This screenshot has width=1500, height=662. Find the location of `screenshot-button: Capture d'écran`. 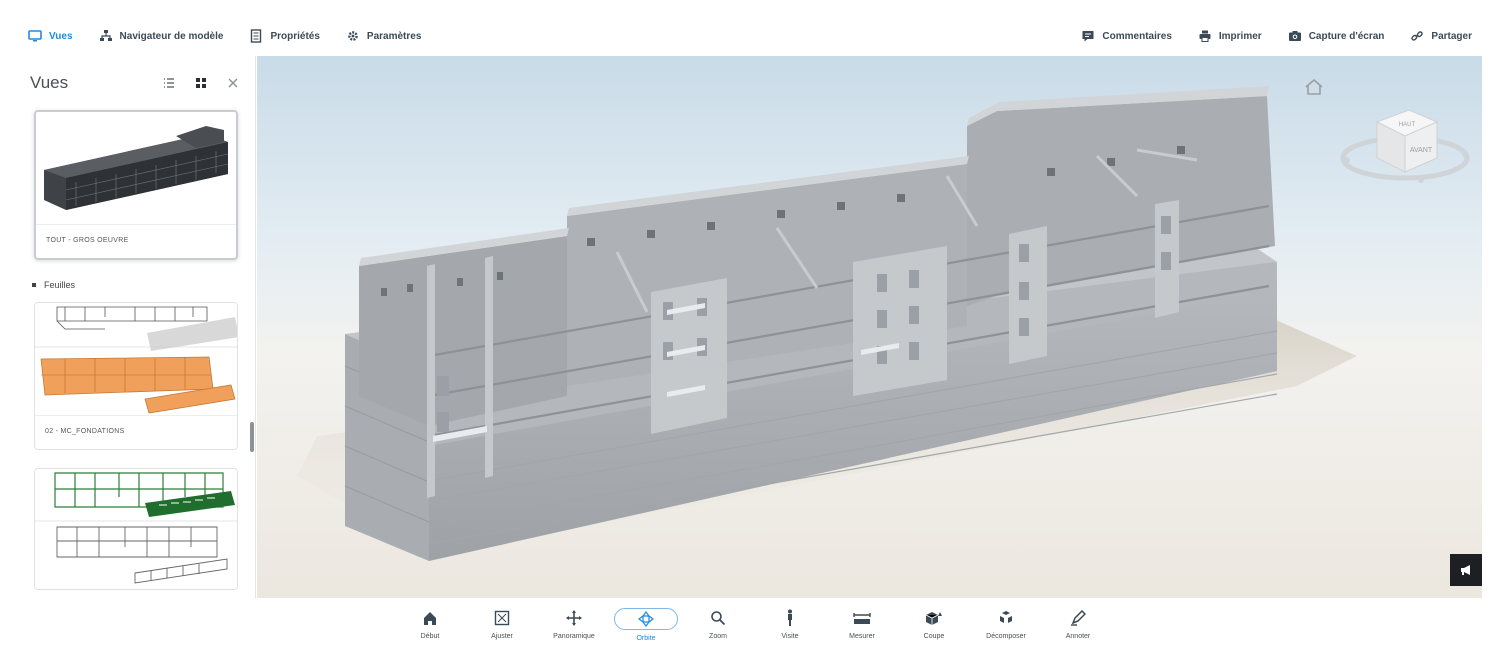

screenshot-button: Capture d'écran is located at coordinates (1336, 36).